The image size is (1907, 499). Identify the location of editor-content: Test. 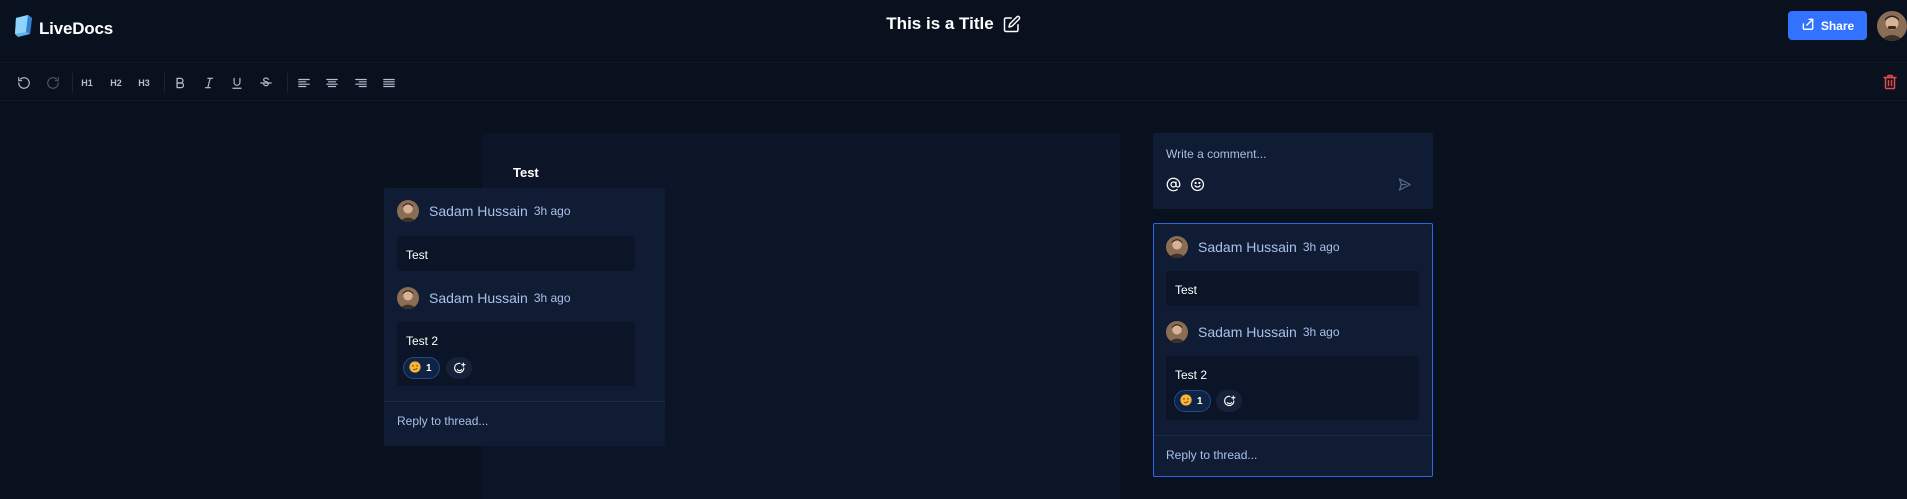
(526, 172).